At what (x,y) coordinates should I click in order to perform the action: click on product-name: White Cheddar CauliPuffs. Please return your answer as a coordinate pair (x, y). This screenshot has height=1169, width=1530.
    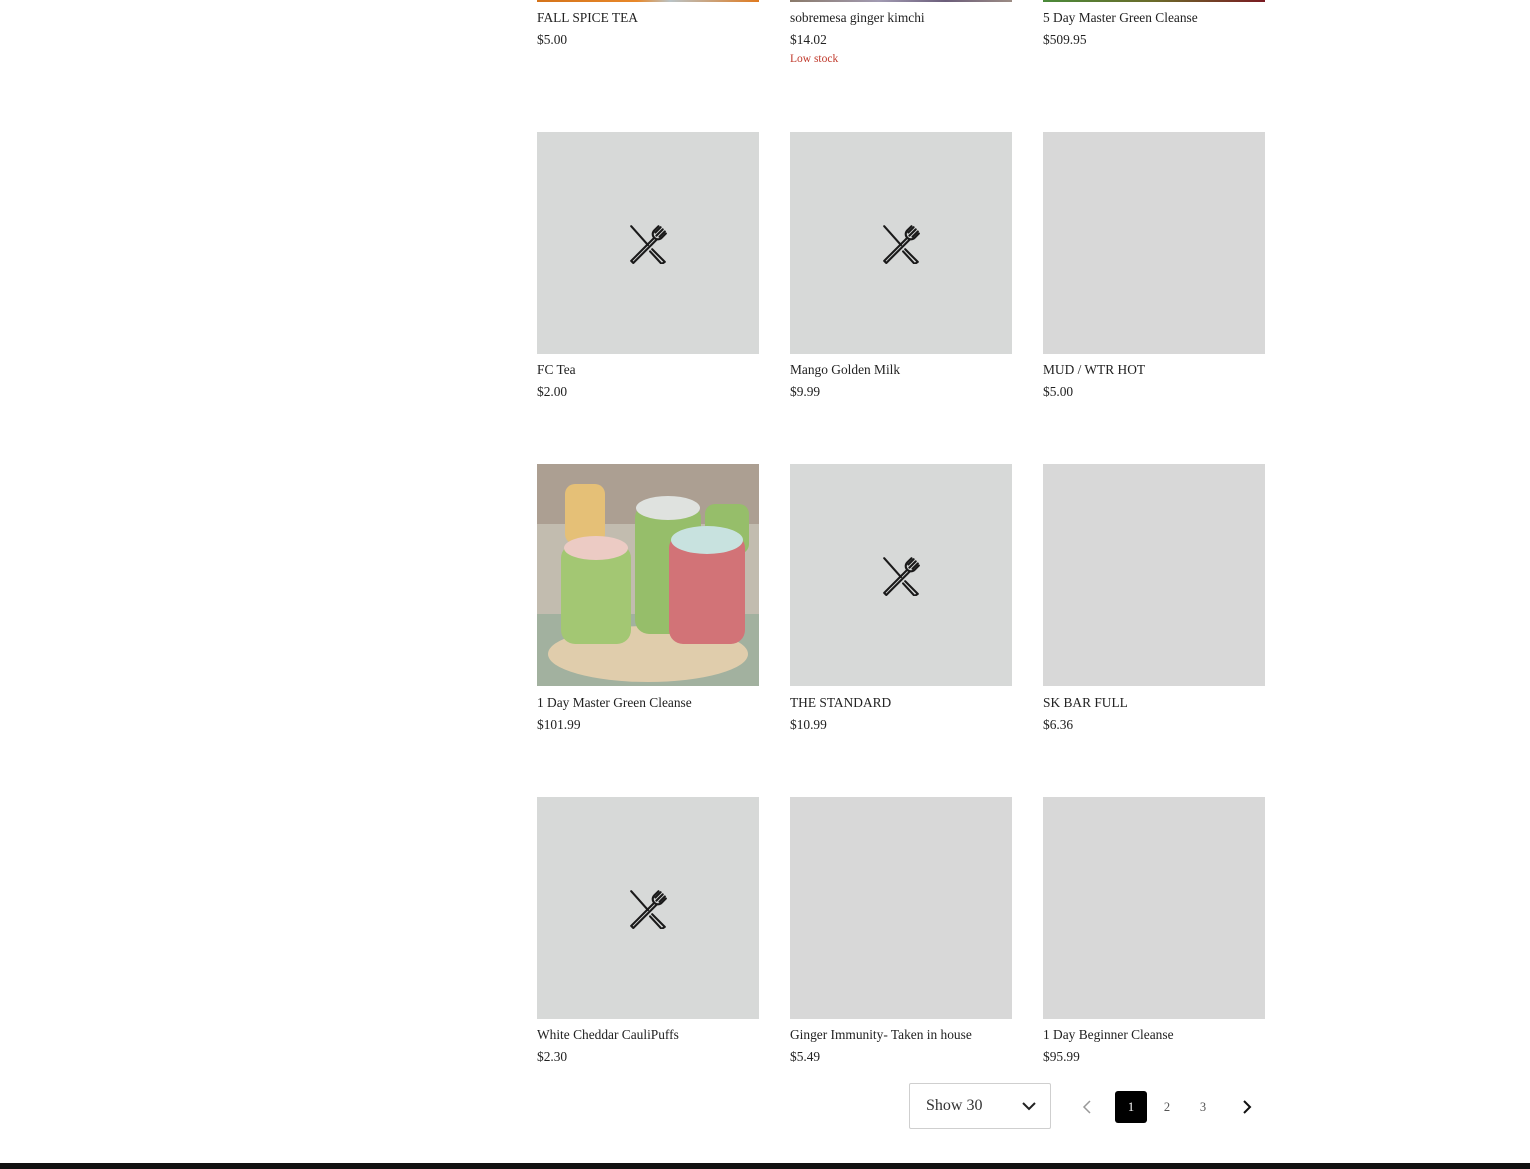
    Looking at the image, I should click on (608, 1035).